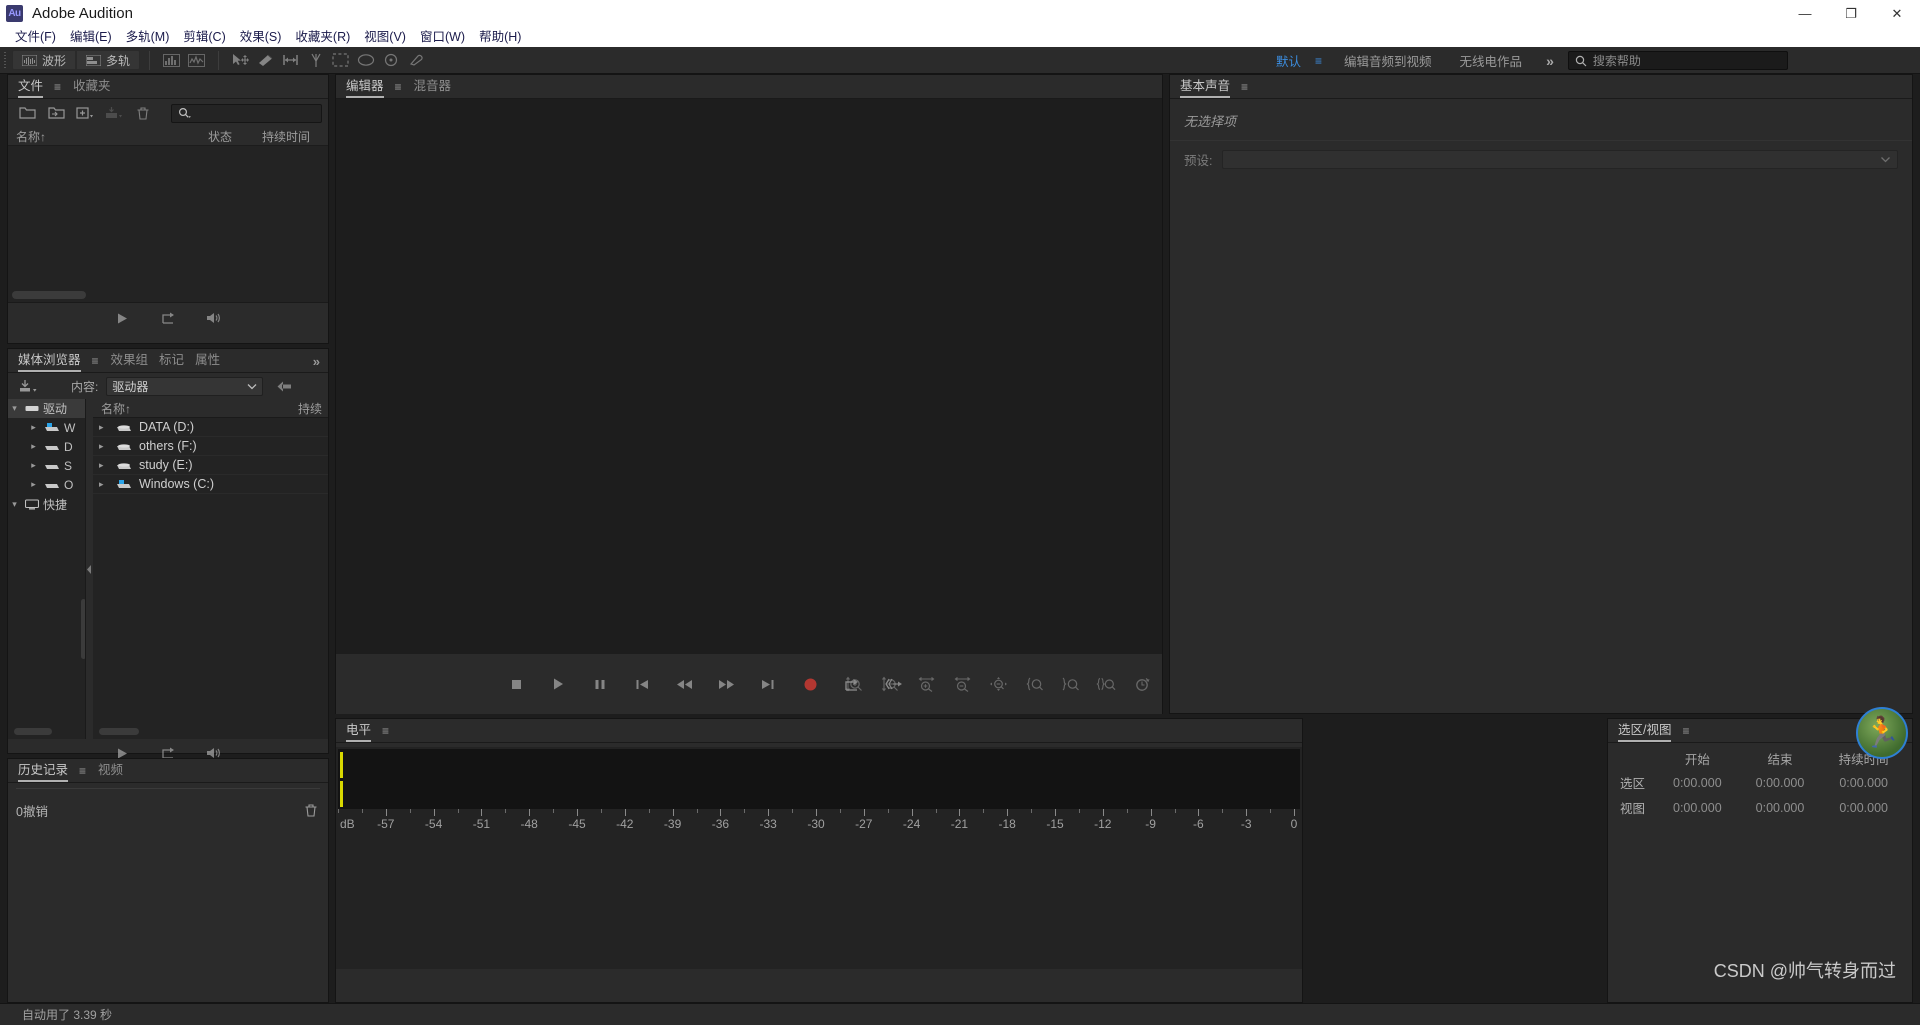  What do you see at coordinates (168, 807) in the screenshot?
I see `history-undo-row: 0撤销` at bounding box center [168, 807].